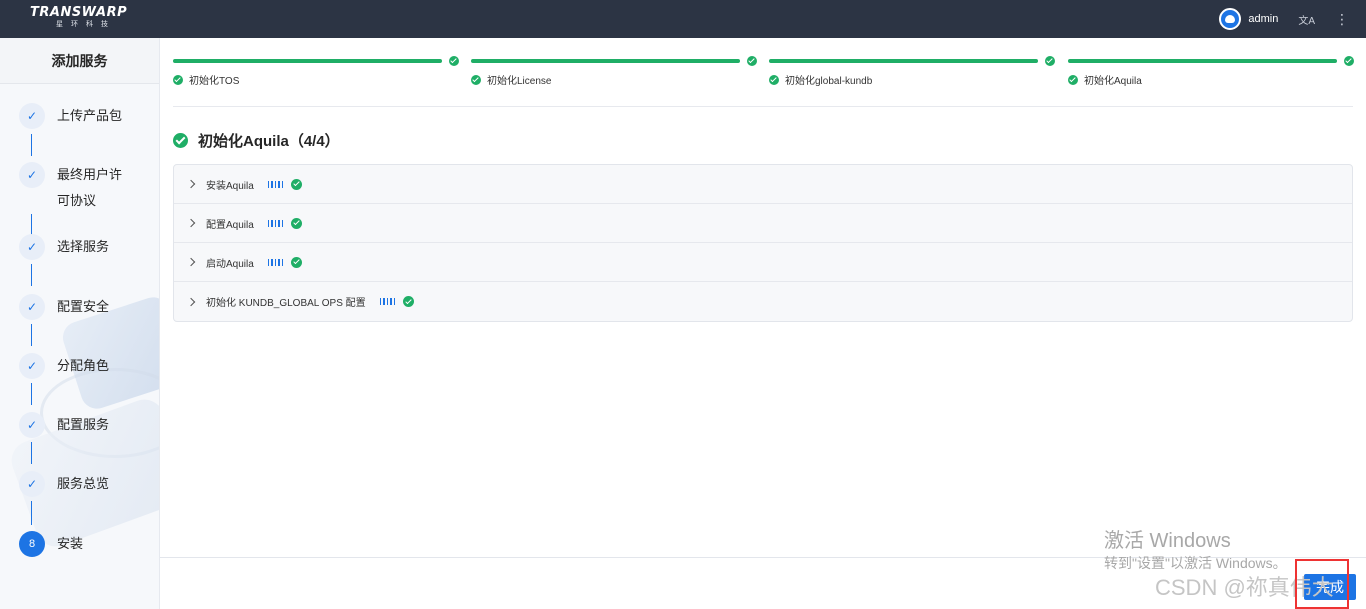 This screenshot has height=609, width=1366. I want to click on more-menu-icon: ⋮, so click(1342, 19).